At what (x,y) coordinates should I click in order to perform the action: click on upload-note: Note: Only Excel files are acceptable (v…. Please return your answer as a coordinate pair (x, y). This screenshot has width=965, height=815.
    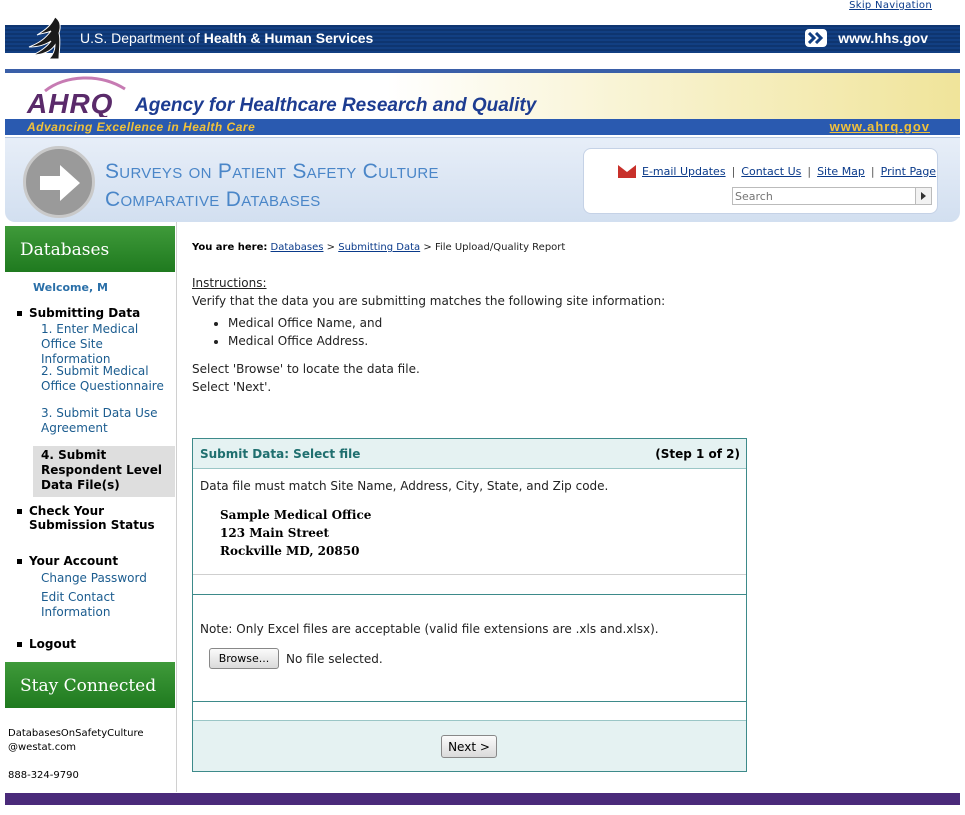
    Looking at the image, I should click on (429, 629).